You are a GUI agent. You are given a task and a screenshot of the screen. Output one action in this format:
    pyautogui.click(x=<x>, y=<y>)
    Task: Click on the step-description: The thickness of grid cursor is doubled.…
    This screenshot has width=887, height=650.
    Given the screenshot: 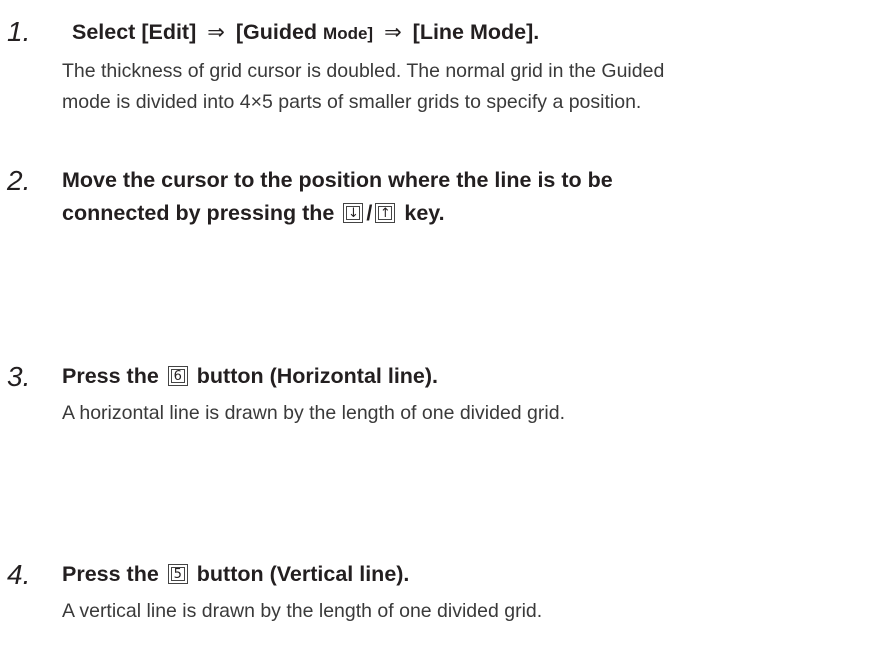 What is the action you would take?
    pyautogui.click(x=363, y=87)
    